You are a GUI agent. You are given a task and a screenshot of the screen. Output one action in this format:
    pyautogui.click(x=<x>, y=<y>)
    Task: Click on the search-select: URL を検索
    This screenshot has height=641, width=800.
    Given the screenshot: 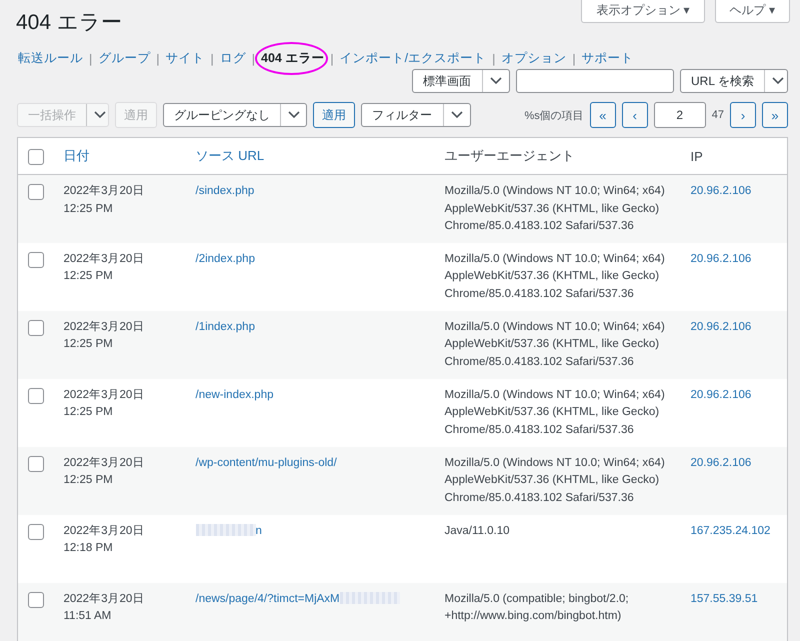 What is the action you would take?
    pyautogui.click(x=734, y=81)
    